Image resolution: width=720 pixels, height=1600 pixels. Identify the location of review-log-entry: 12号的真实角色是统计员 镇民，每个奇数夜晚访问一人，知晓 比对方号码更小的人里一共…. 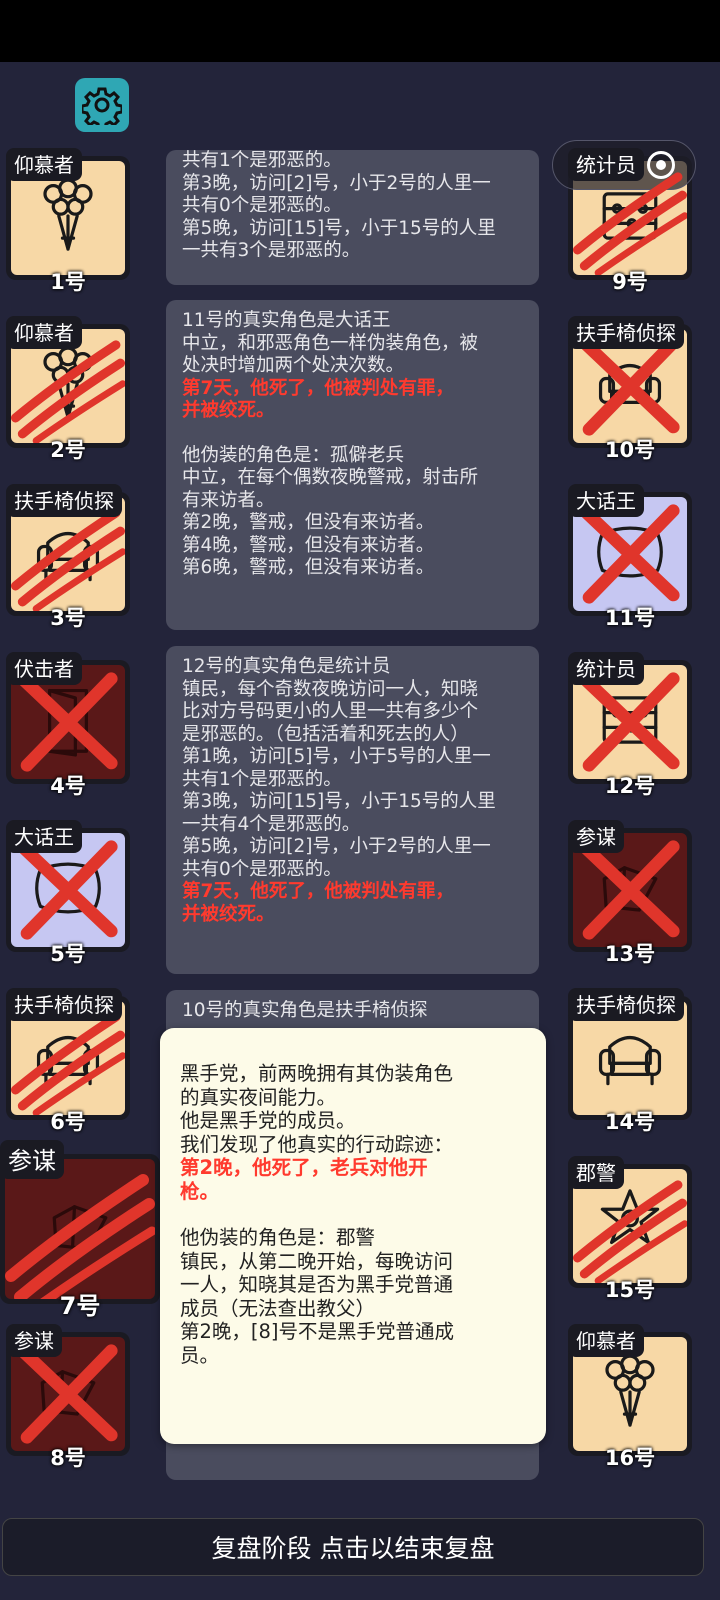
(352, 810).